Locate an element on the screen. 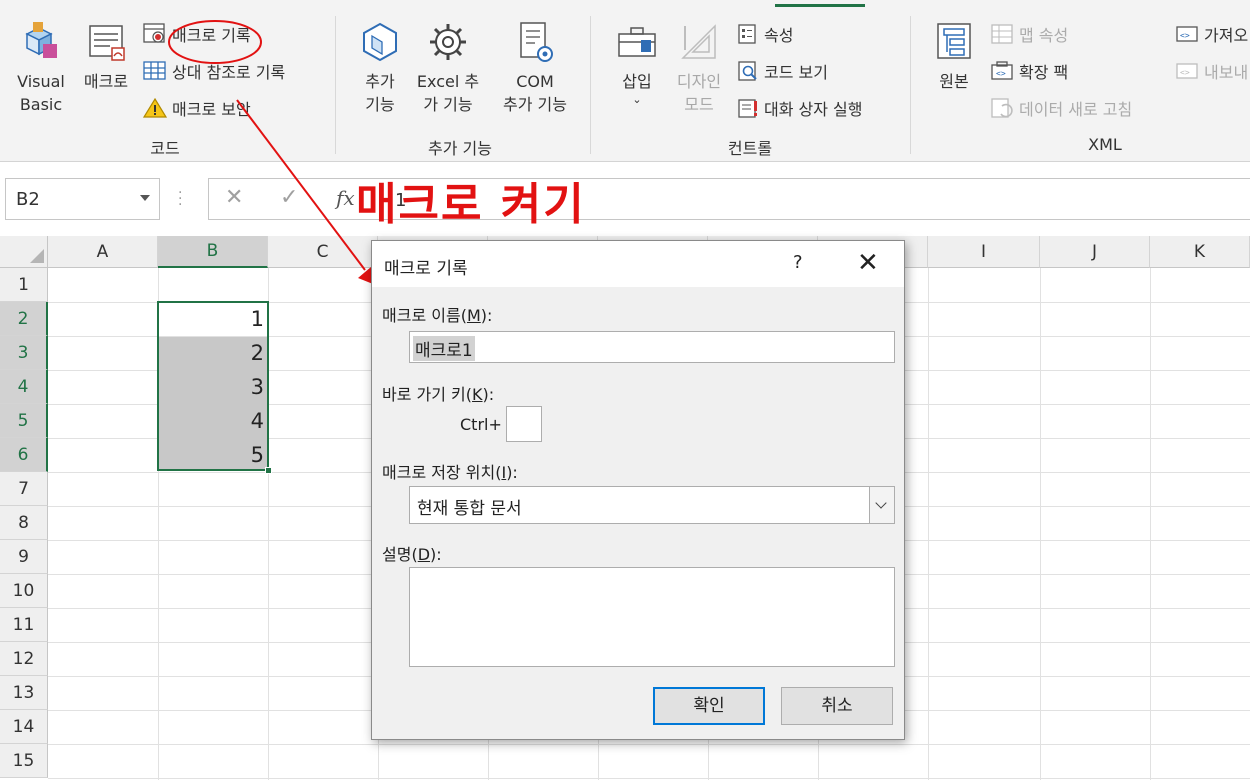  design-mode-label-1: 디자인 is located at coordinates (699, 81).